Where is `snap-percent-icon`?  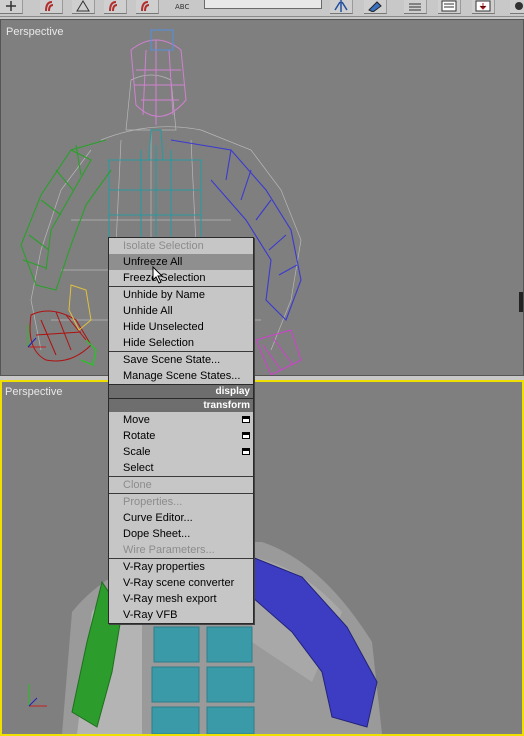 snap-percent-icon is located at coordinates (147, 7).